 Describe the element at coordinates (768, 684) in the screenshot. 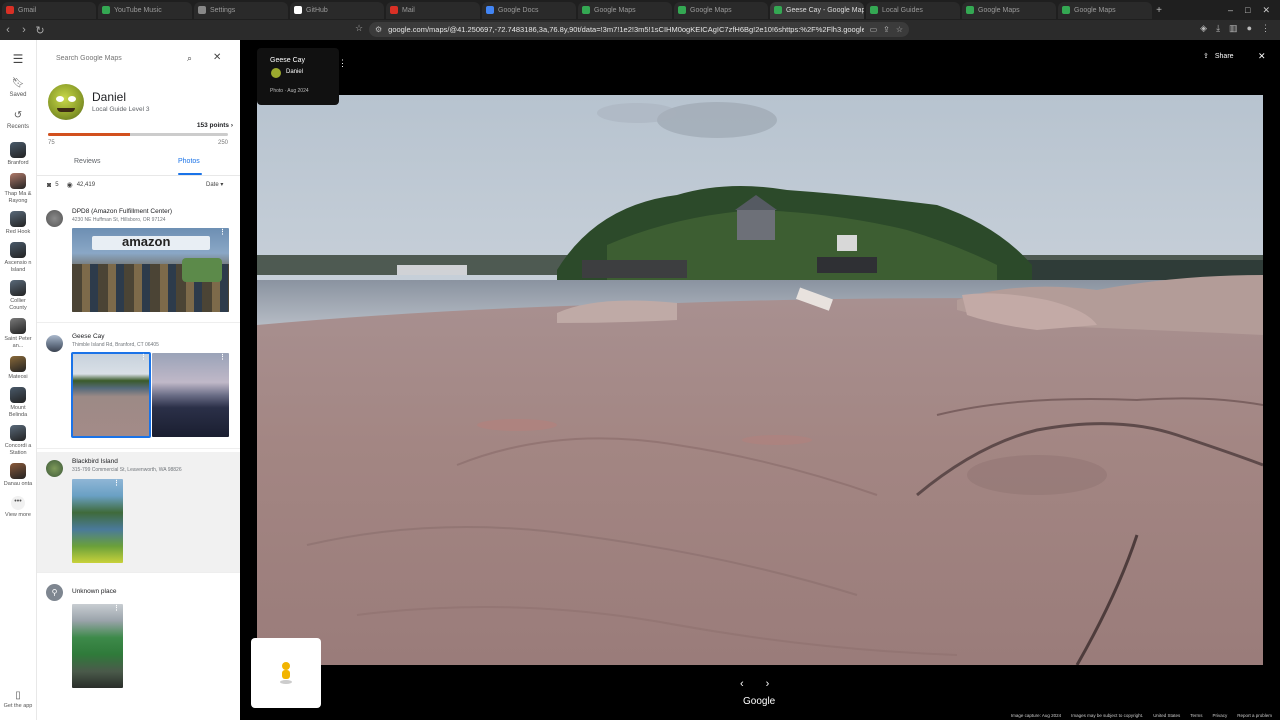

I see `next-photo-icon: ›` at that location.